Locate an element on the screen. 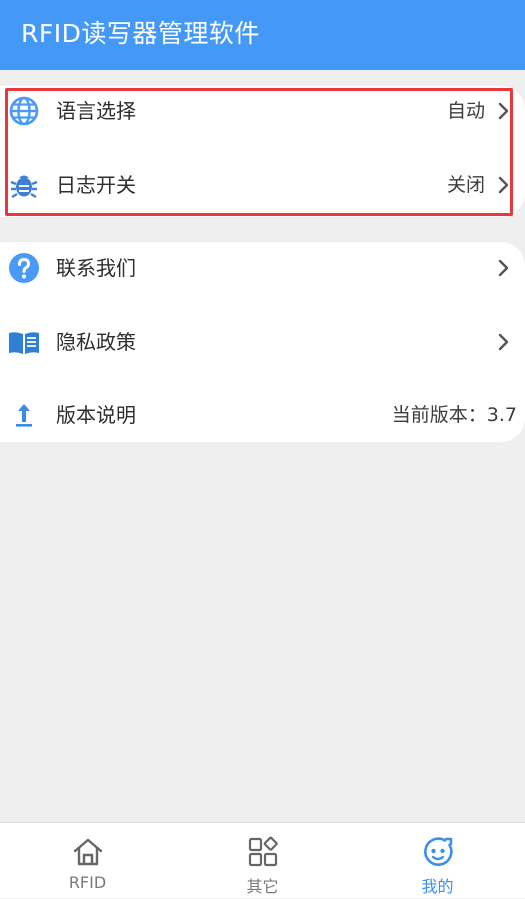 The width and height of the screenshot is (525, 899). language-row: 语言选择 自动 is located at coordinates (262, 111).